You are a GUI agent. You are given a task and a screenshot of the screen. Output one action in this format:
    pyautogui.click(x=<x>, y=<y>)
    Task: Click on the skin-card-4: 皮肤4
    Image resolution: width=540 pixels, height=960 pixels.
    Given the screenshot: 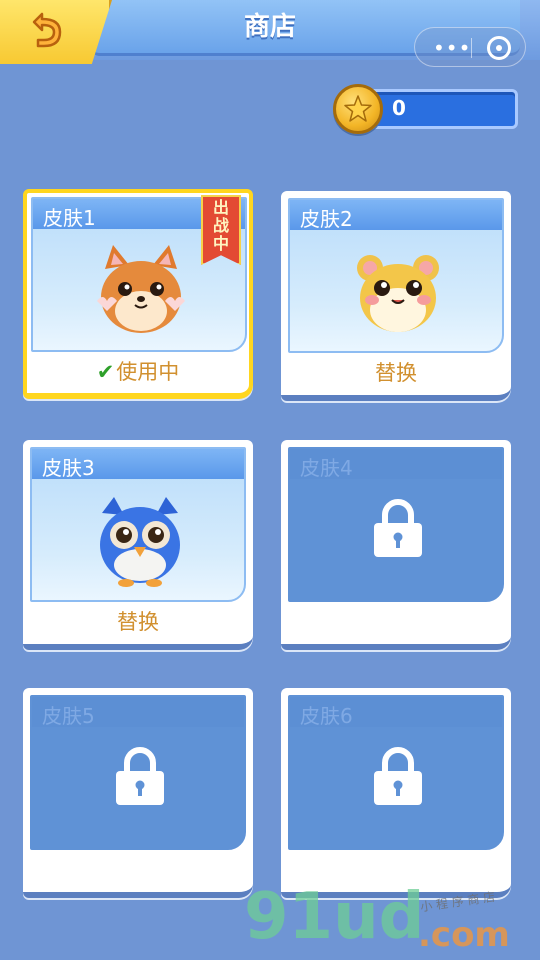 What is the action you would take?
    pyautogui.click(x=396, y=545)
    